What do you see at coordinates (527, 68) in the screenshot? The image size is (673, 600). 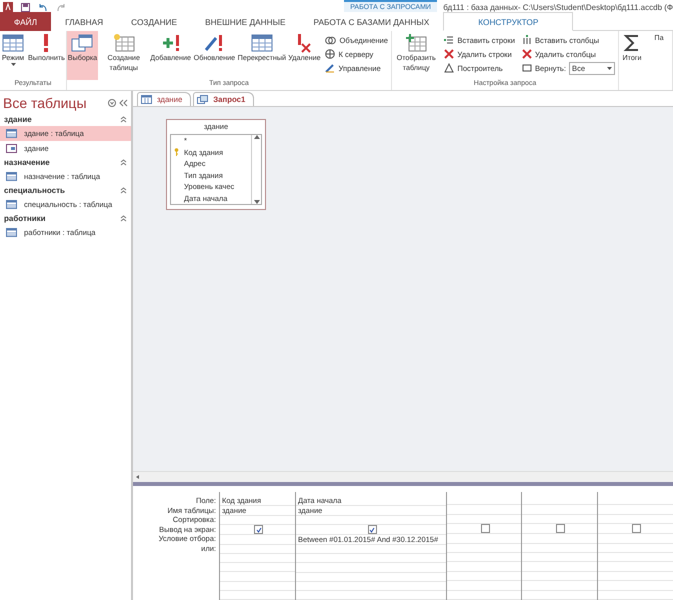 I see `return-icon` at bounding box center [527, 68].